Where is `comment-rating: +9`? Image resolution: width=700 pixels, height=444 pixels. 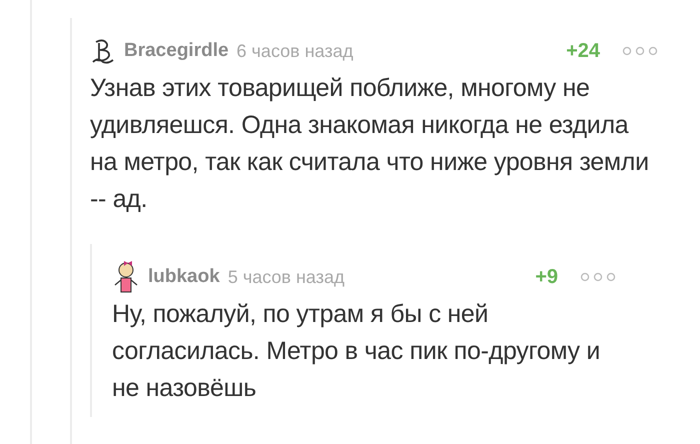
comment-rating: +9 is located at coordinates (546, 277).